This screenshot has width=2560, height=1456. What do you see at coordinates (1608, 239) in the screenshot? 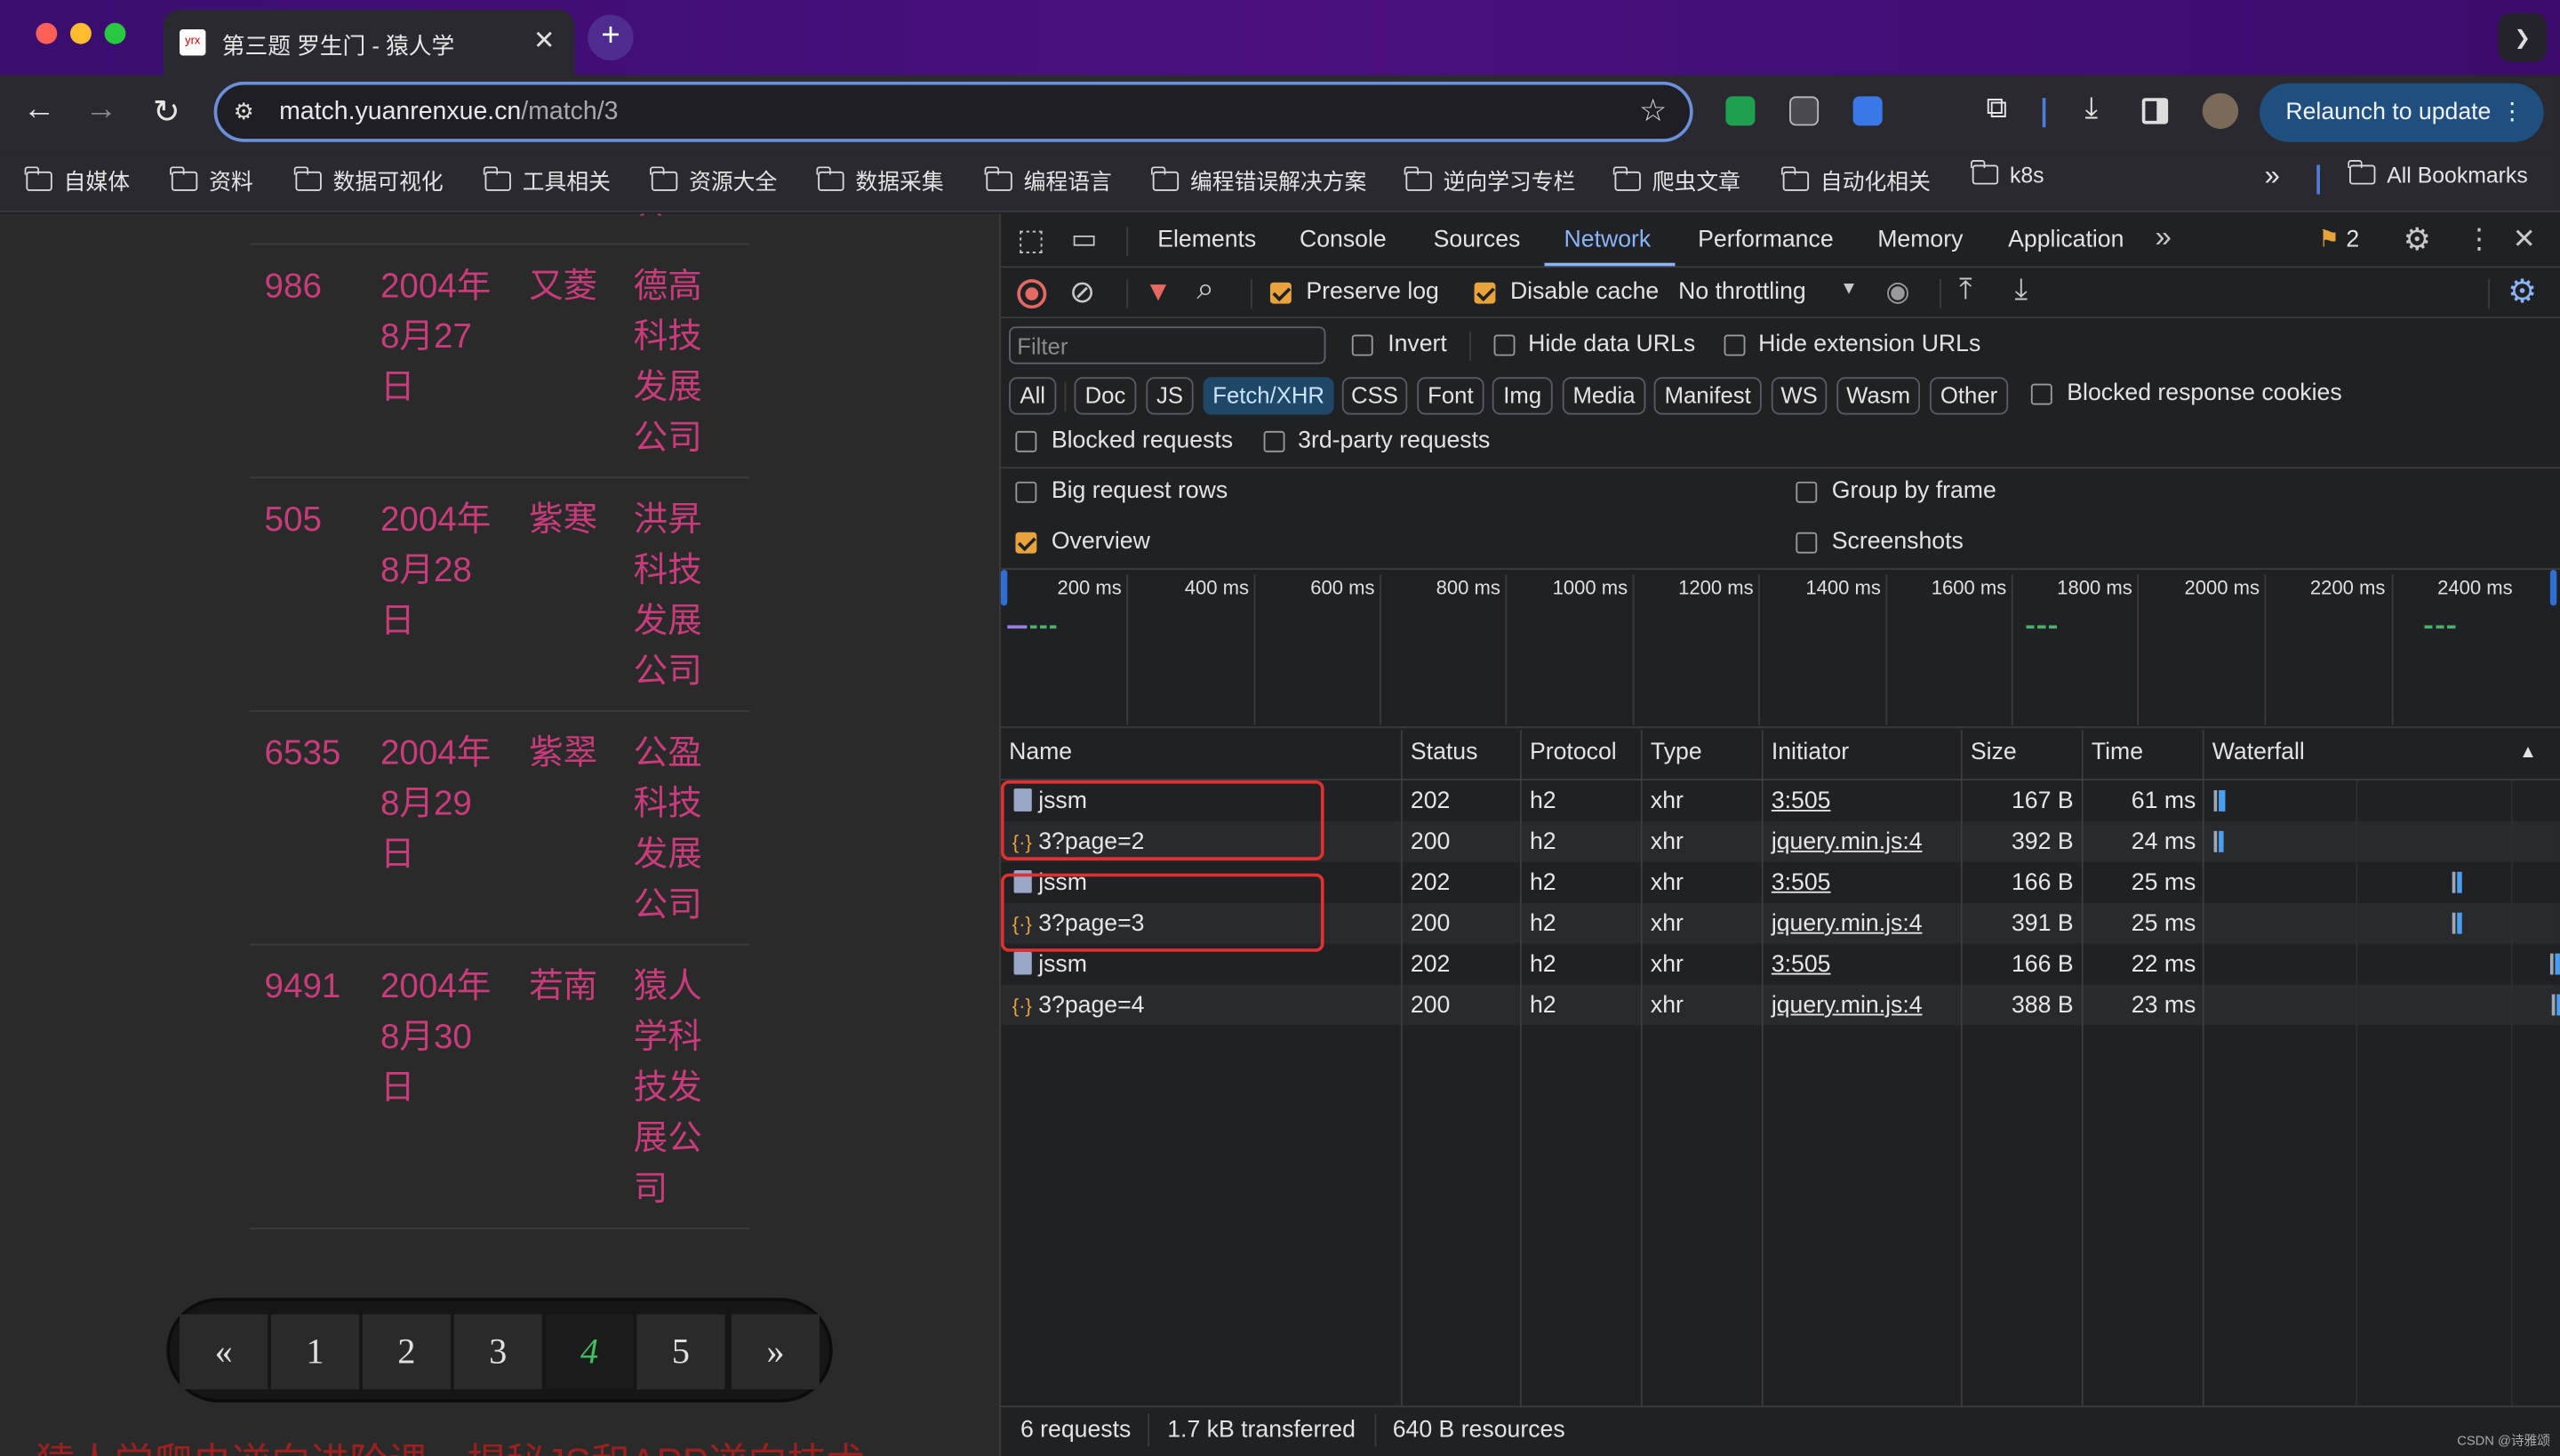
I see `tab-network: Network` at bounding box center [1608, 239].